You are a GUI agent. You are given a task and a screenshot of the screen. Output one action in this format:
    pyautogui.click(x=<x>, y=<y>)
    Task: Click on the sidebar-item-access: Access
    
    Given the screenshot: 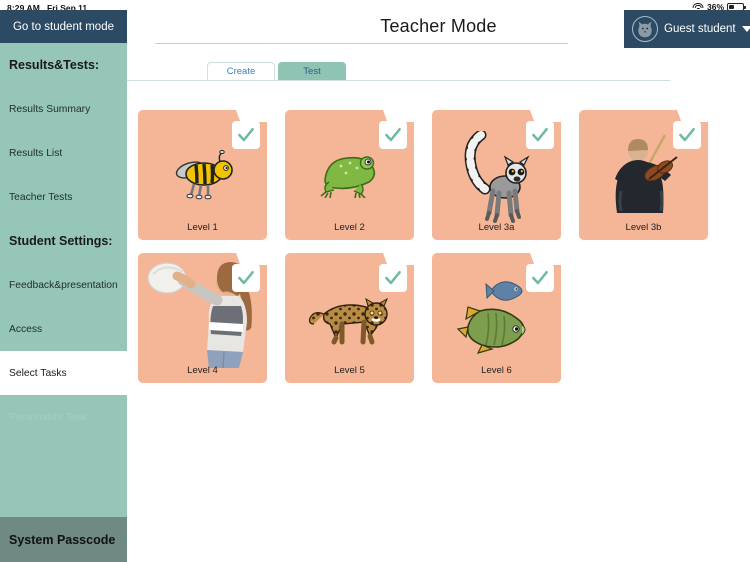 What is the action you would take?
    pyautogui.click(x=63, y=329)
    